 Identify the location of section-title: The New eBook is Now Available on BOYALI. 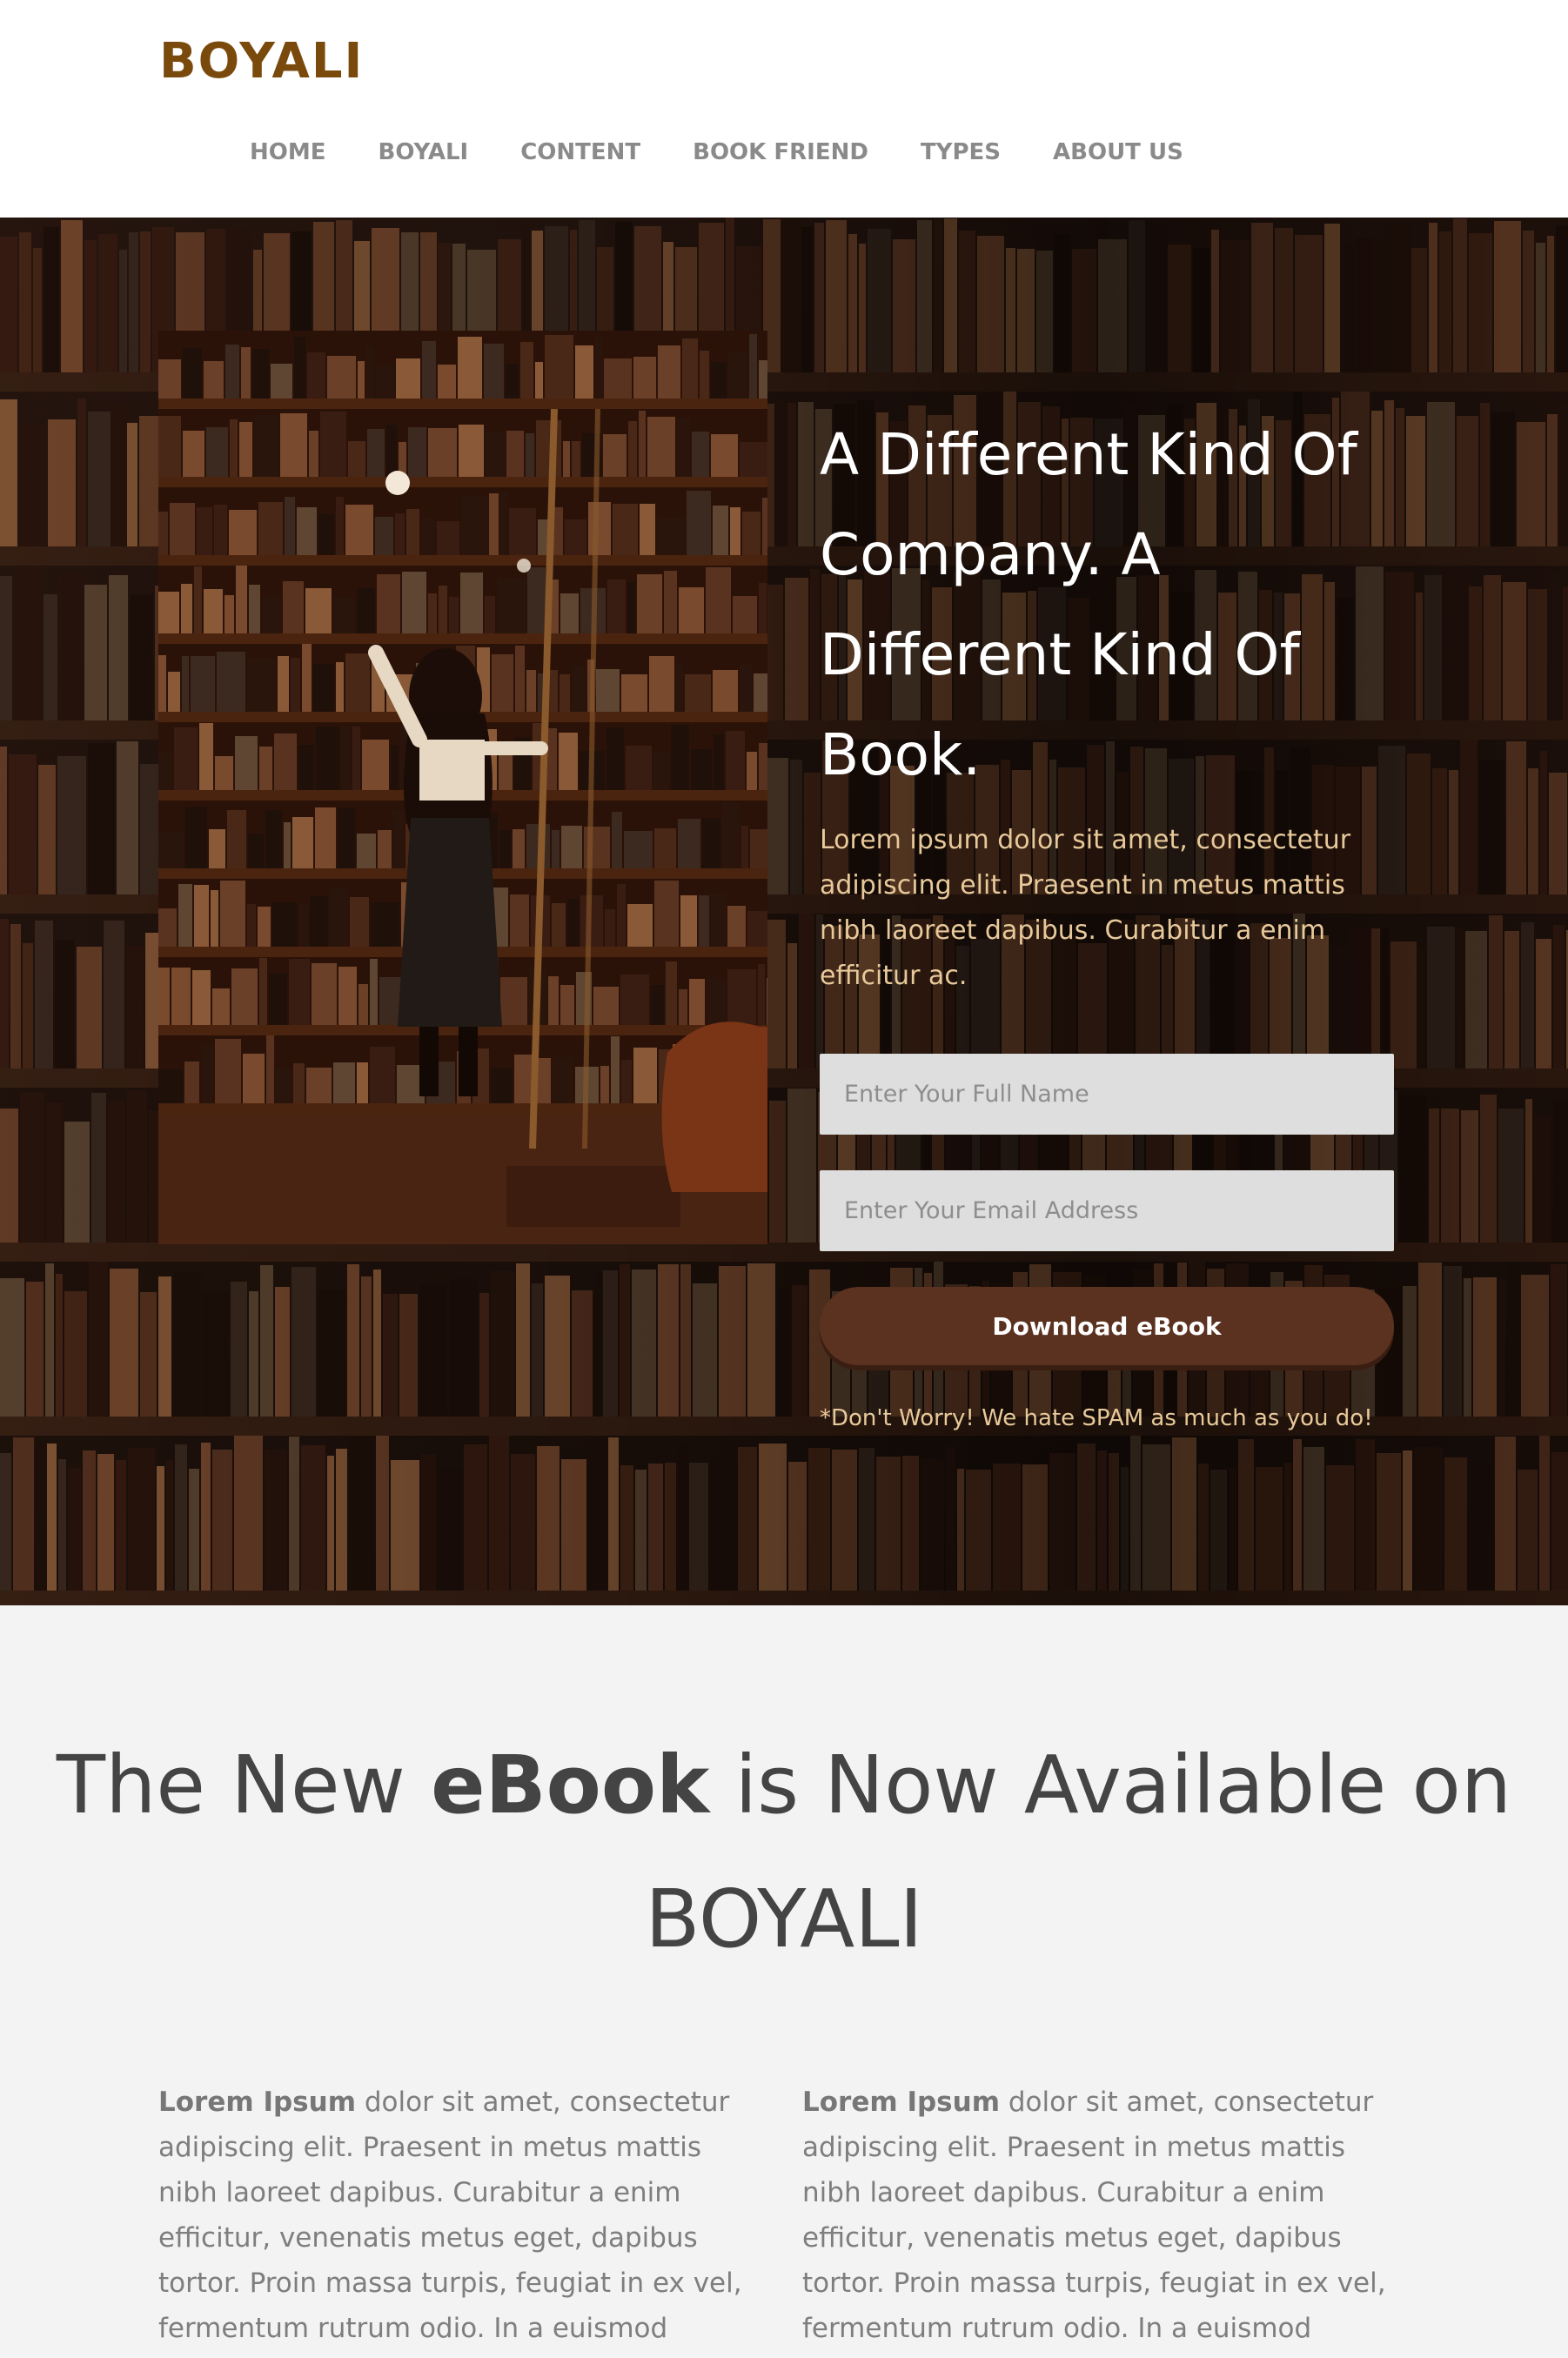
(784, 1852).